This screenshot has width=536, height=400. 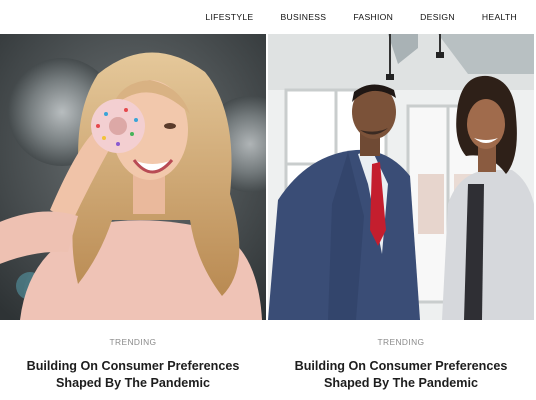 What do you see at coordinates (303, 17) in the screenshot?
I see `nav-item-business: BUSINESS` at bounding box center [303, 17].